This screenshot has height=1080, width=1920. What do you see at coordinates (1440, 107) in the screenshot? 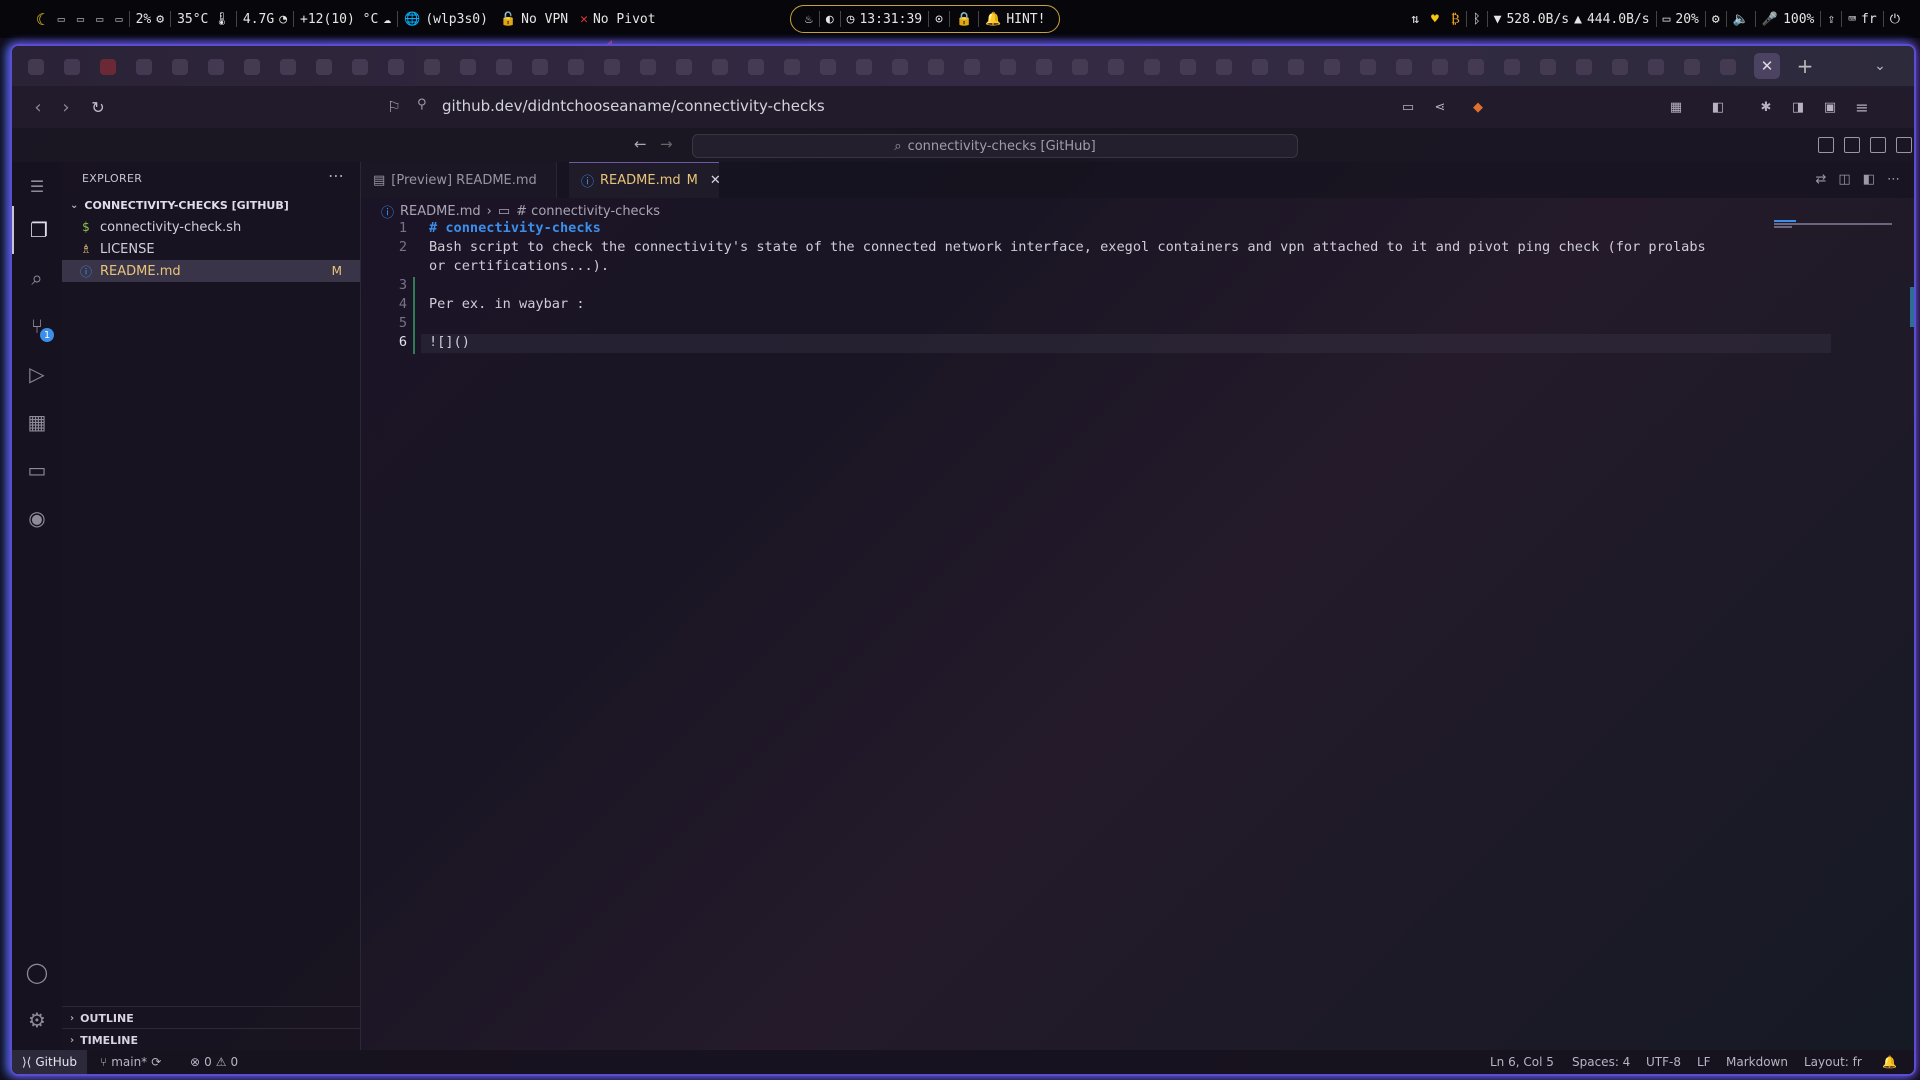
I see `share-icon: ⋖` at bounding box center [1440, 107].